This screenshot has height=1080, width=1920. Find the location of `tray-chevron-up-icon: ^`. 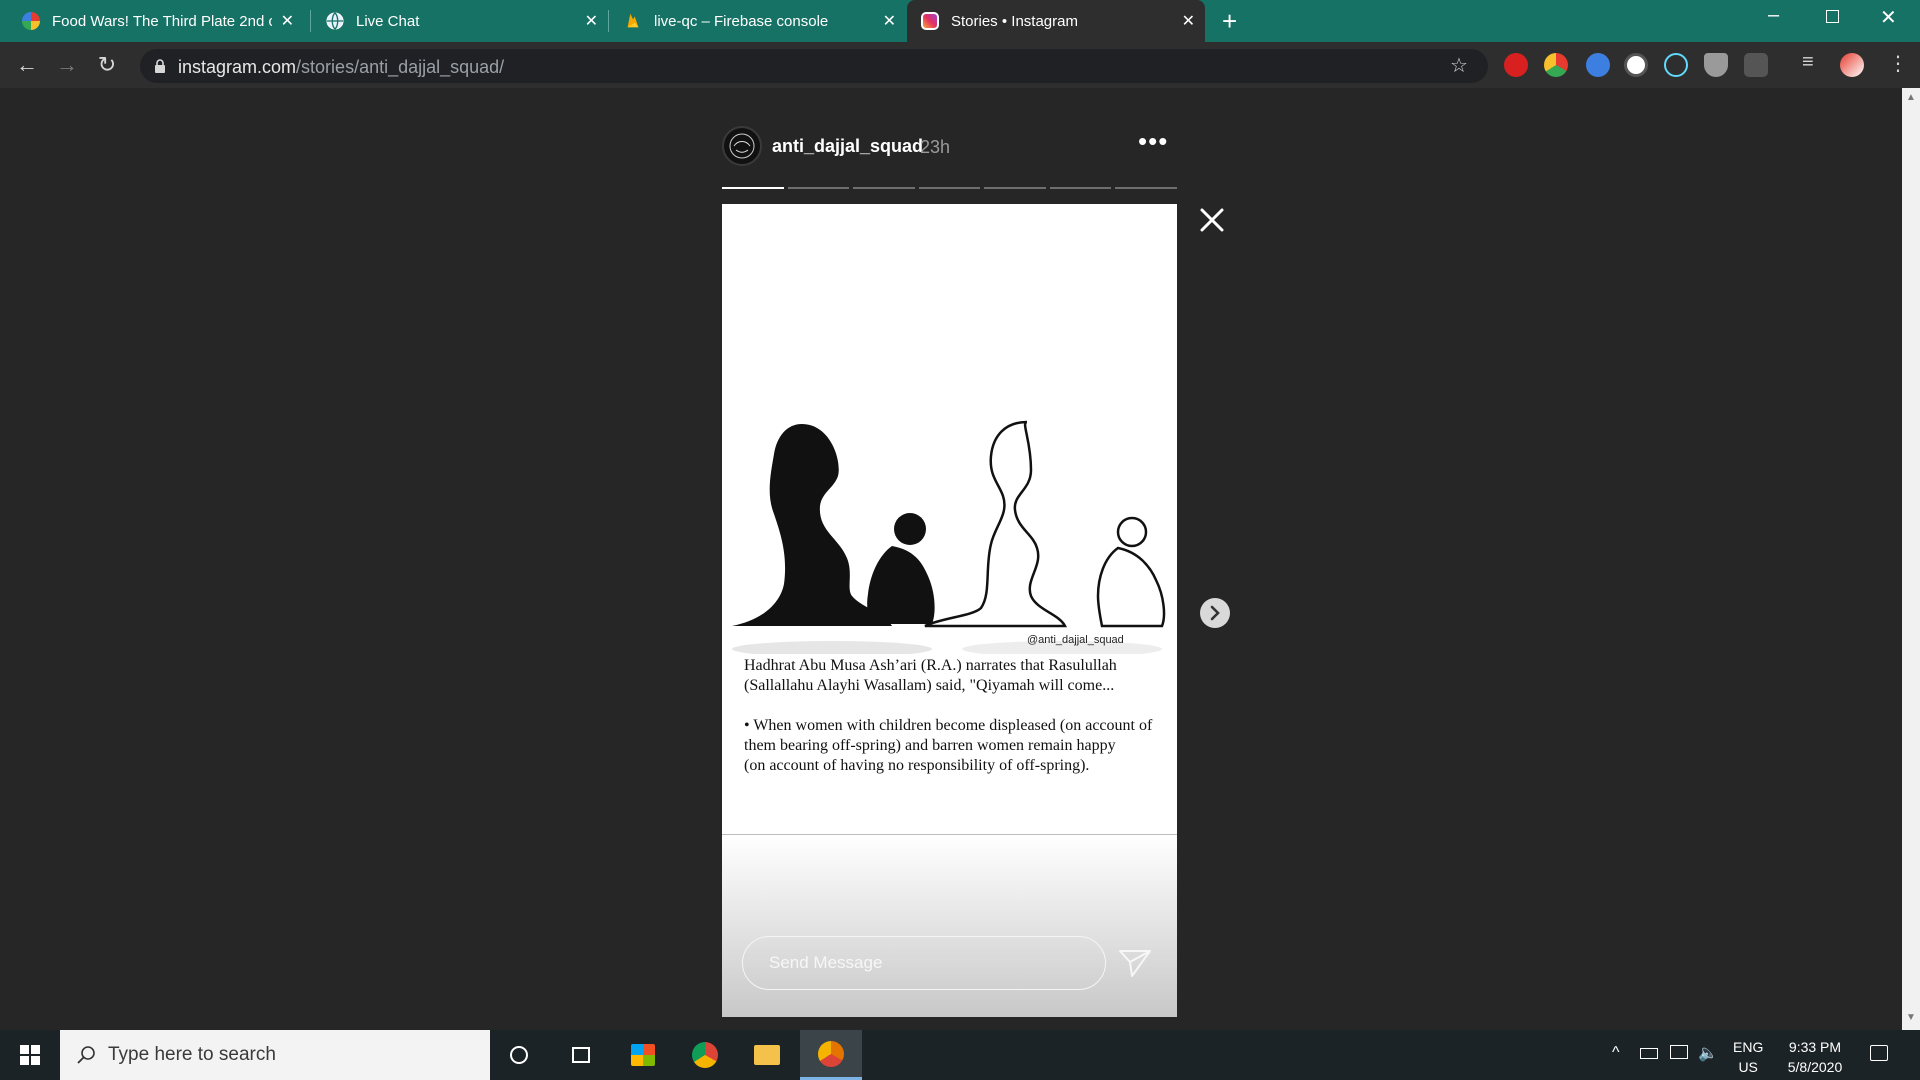

tray-chevron-up-icon: ^ is located at coordinates (1616, 1053).